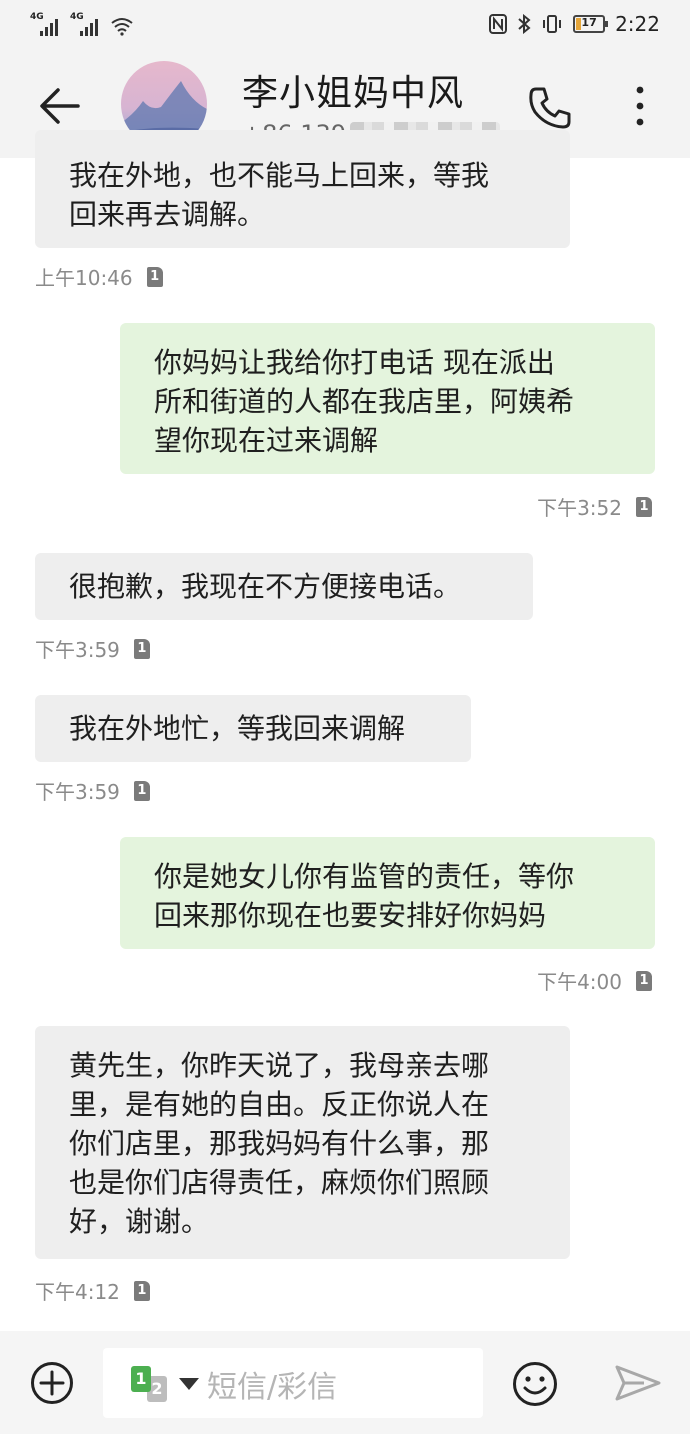 The height and width of the screenshot is (1434, 690). I want to click on message-bubble-outgoing: 你是她女儿你有监管的责任，等你 回来那你现在也要安排好你妈妈, so click(387, 893).